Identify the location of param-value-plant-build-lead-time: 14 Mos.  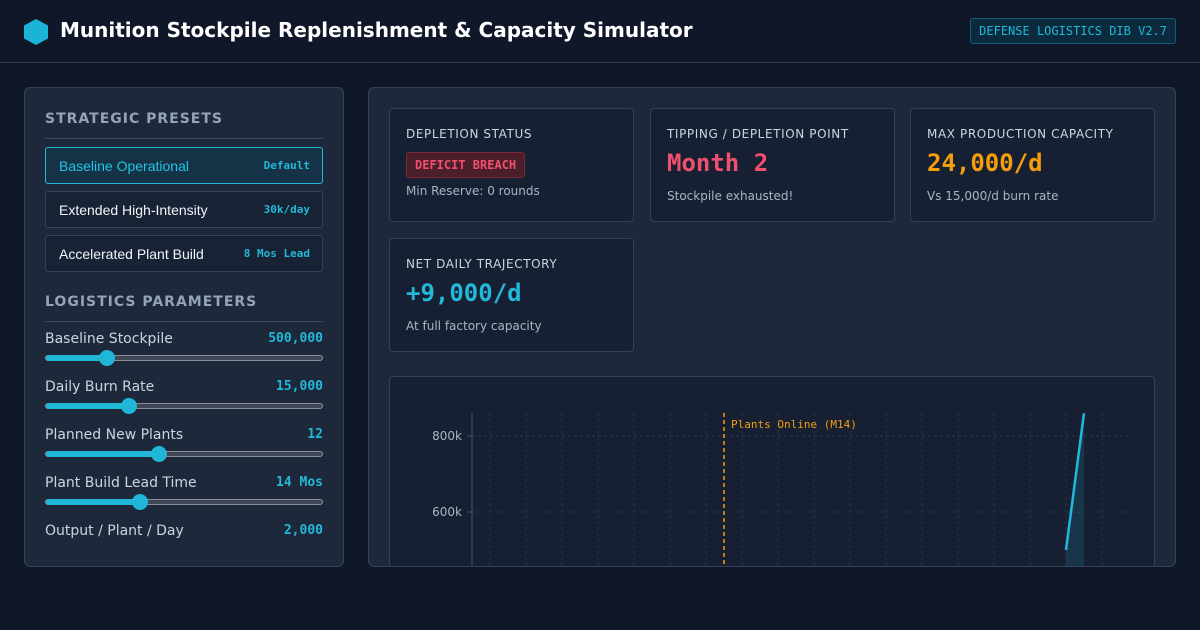
(299, 482).